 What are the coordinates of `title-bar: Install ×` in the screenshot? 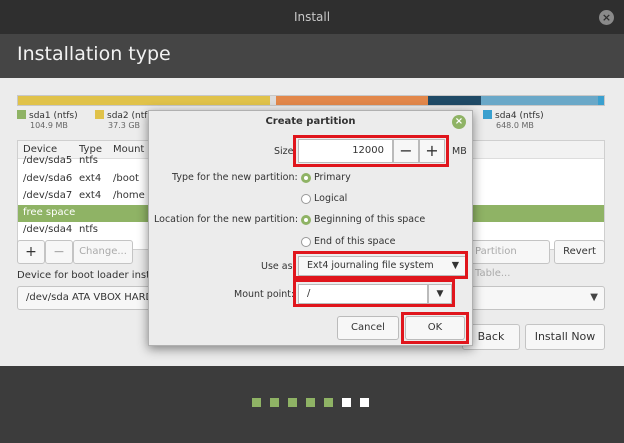 It's located at (312, 17).